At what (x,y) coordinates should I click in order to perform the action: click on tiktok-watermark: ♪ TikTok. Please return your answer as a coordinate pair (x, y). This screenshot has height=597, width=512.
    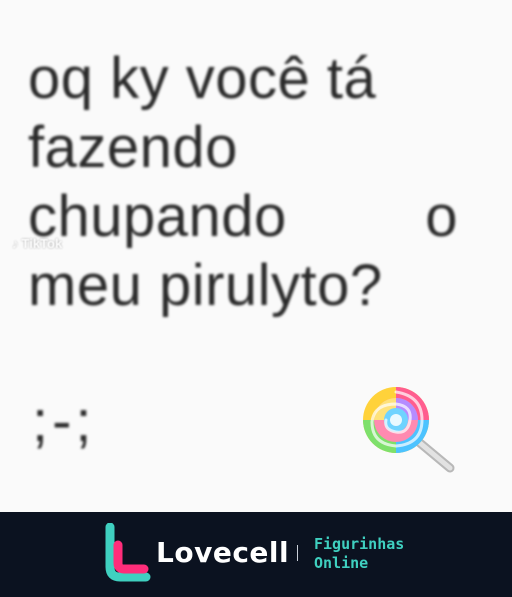
    Looking at the image, I should click on (37, 243).